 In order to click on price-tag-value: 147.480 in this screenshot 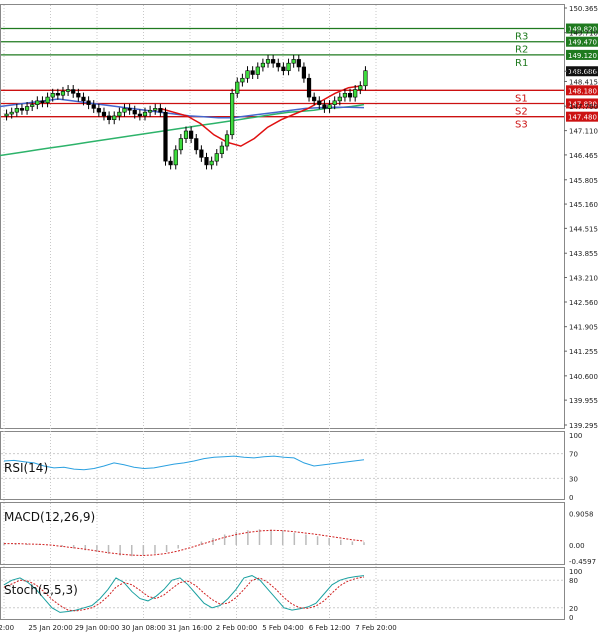, I will do `click(582, 118)`.